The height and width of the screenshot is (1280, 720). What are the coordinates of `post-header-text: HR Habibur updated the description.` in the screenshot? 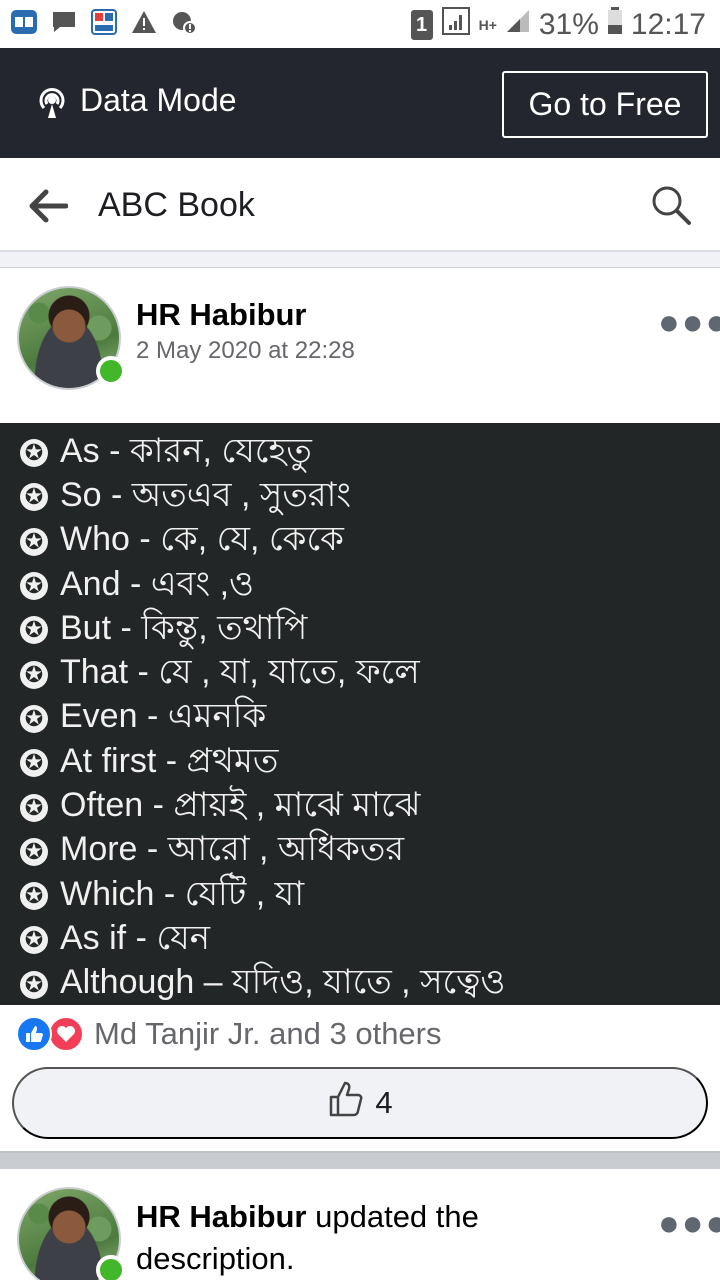 It's located at (366, 1238).